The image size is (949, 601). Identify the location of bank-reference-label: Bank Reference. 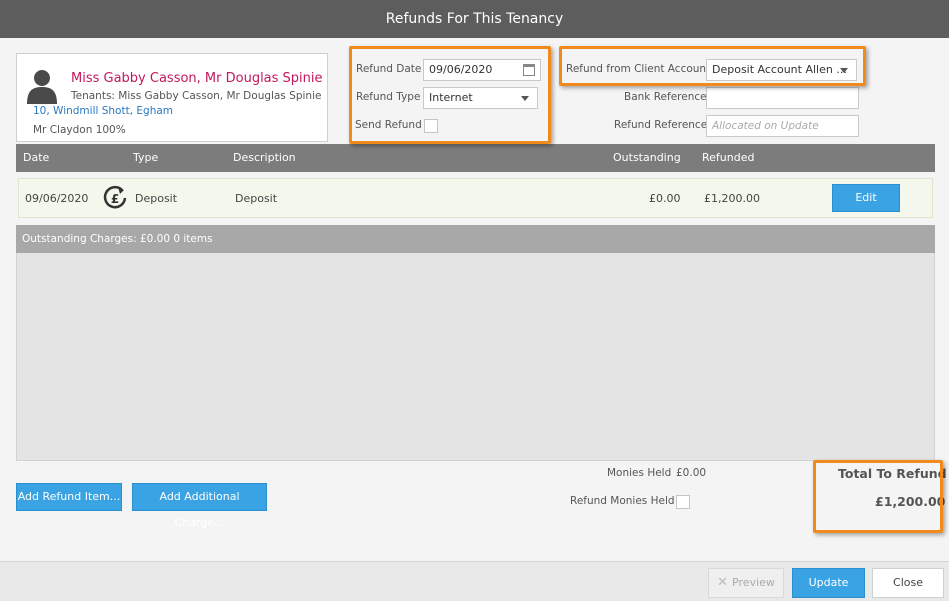
(665, 97).